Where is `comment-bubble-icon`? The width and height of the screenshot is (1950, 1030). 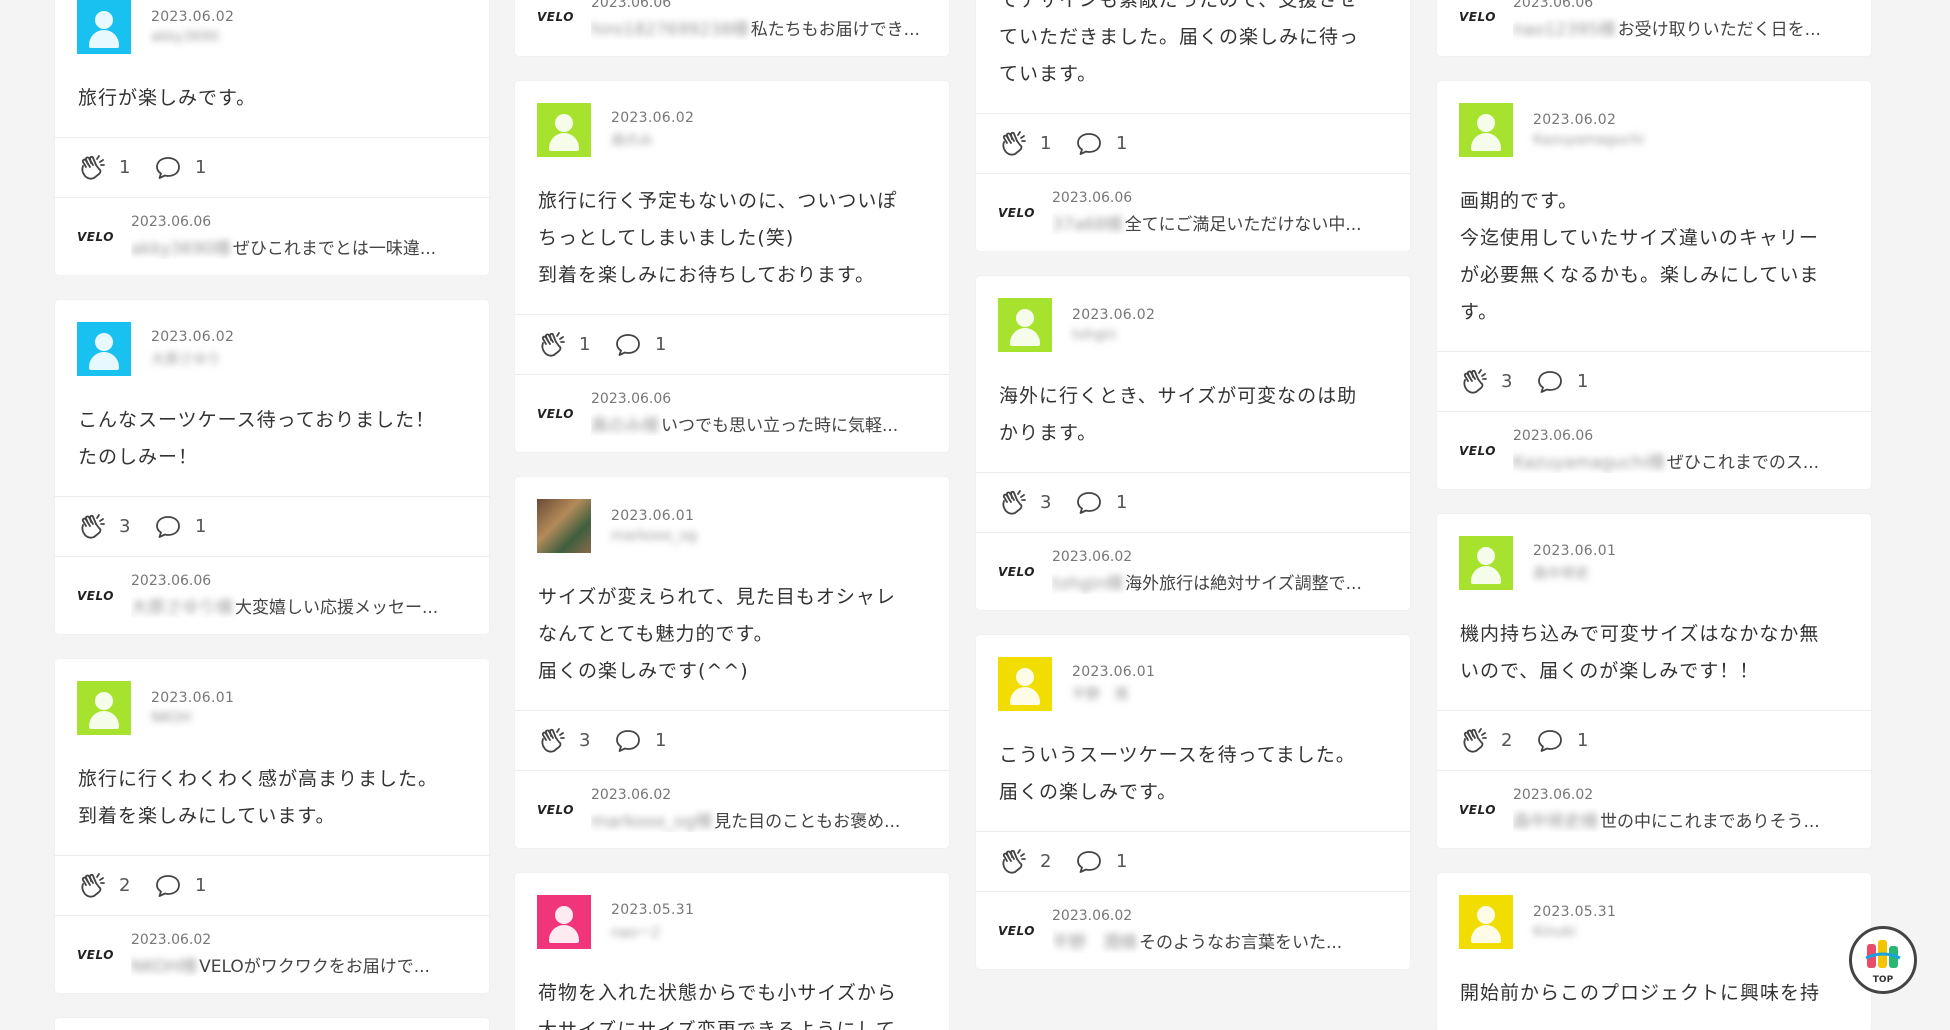 comment-bubble-icon is located at coordinates (1089, 861).